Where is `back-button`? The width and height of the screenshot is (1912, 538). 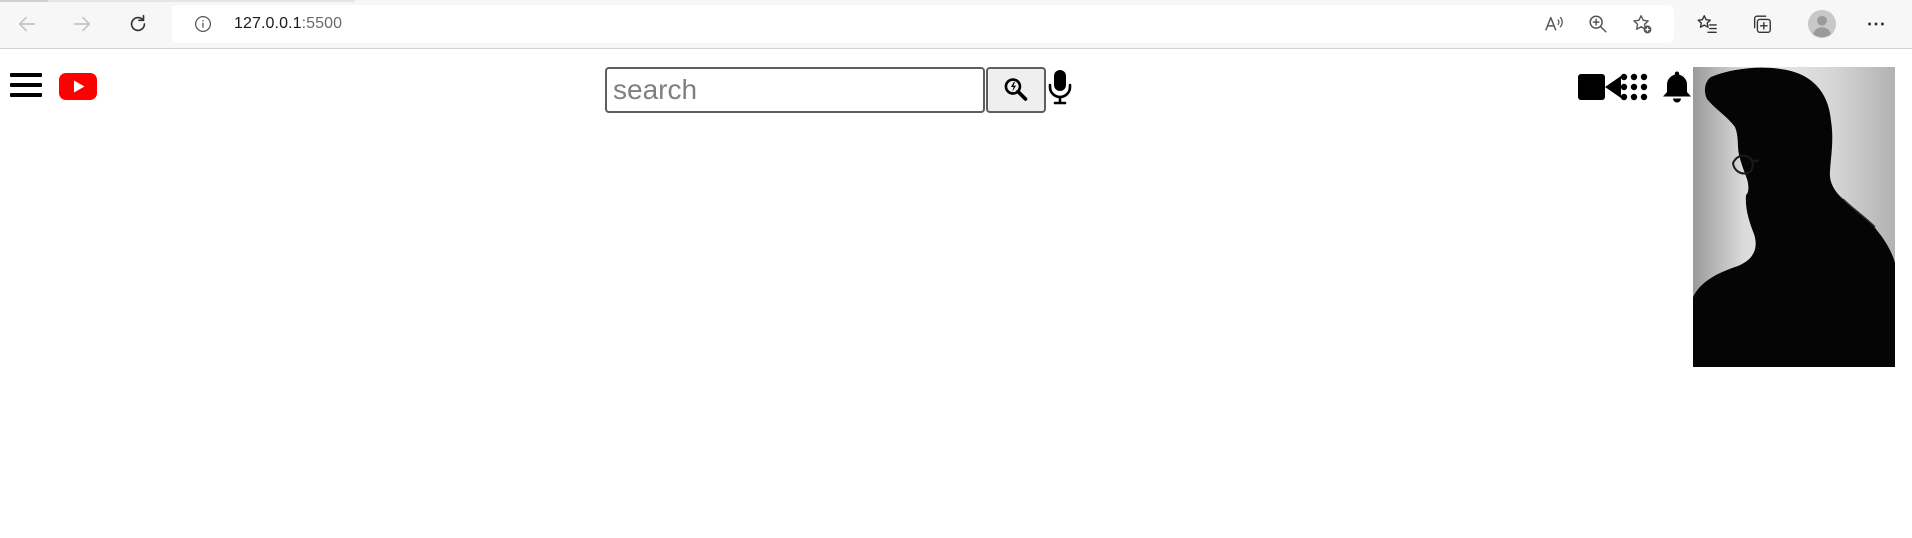
back-button is located at coordinates (27, 24).